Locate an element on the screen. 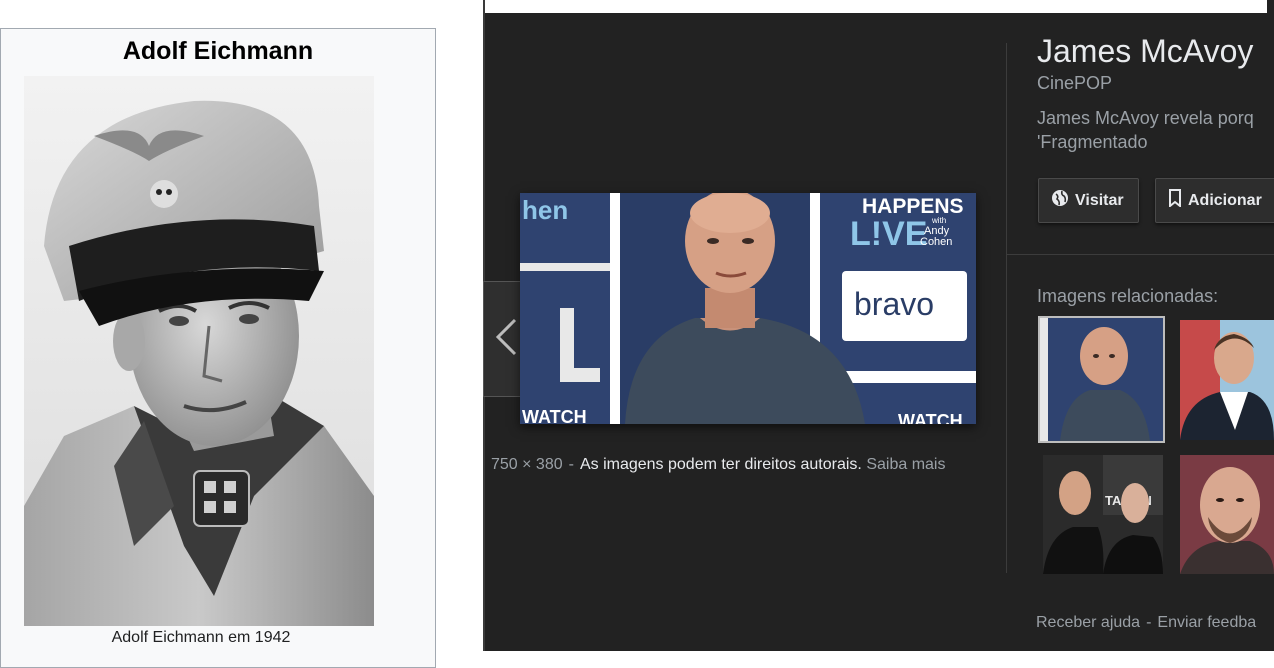 This screenshot has width=1274, height=668. infobox-title: Adolf Eichmann is located at coordinates (218, 51).